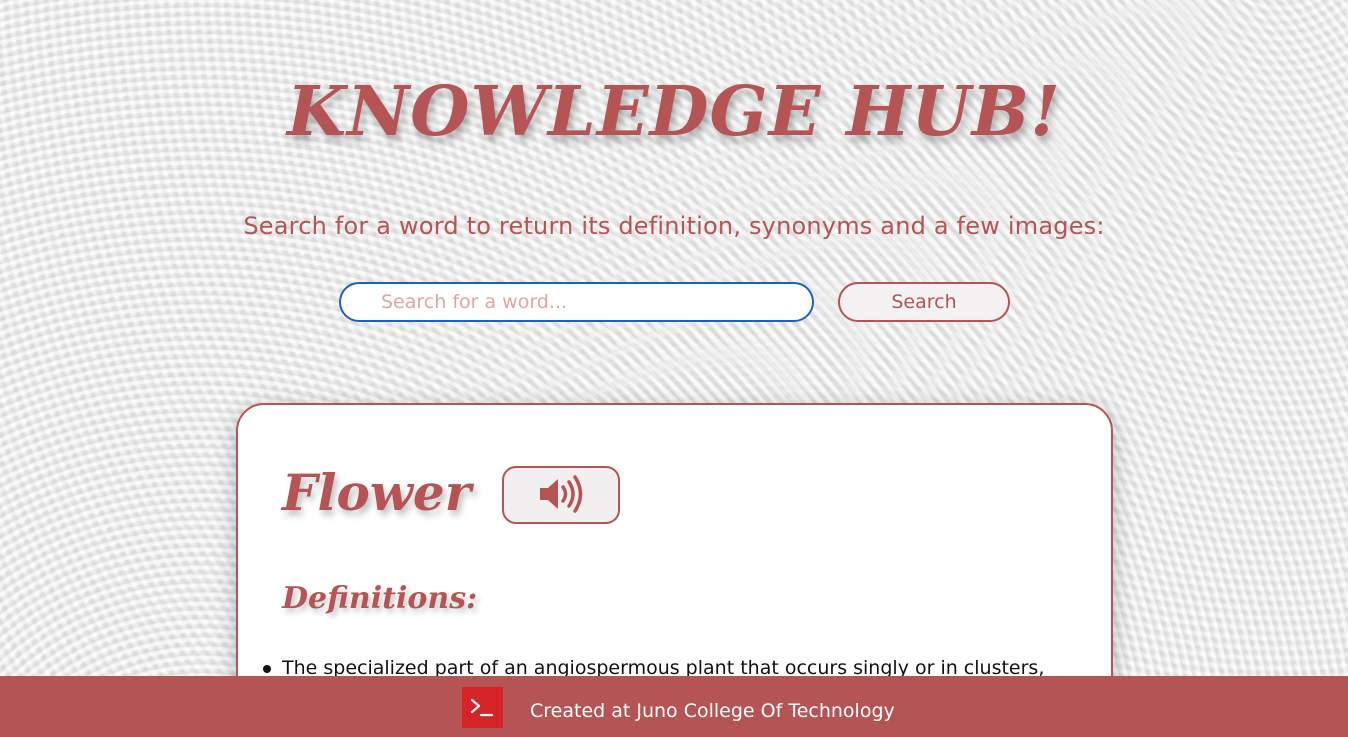  I want to click on site-title: KNOWLEDGE HUB!, so click(674, 112).